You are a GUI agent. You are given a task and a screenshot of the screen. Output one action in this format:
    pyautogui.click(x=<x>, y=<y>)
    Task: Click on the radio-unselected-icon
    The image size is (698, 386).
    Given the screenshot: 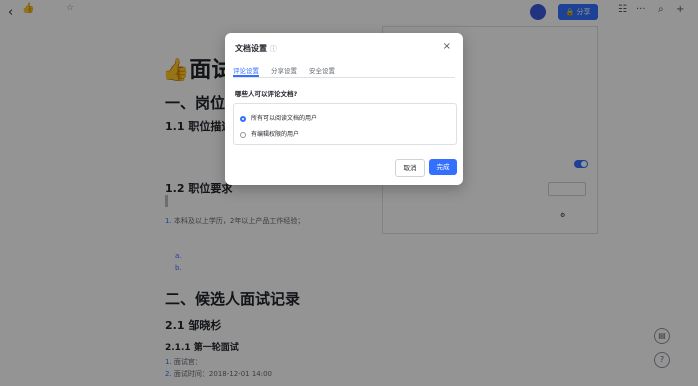 What is the action you would take?
    pyautogui.click(x=243, y=134)
    